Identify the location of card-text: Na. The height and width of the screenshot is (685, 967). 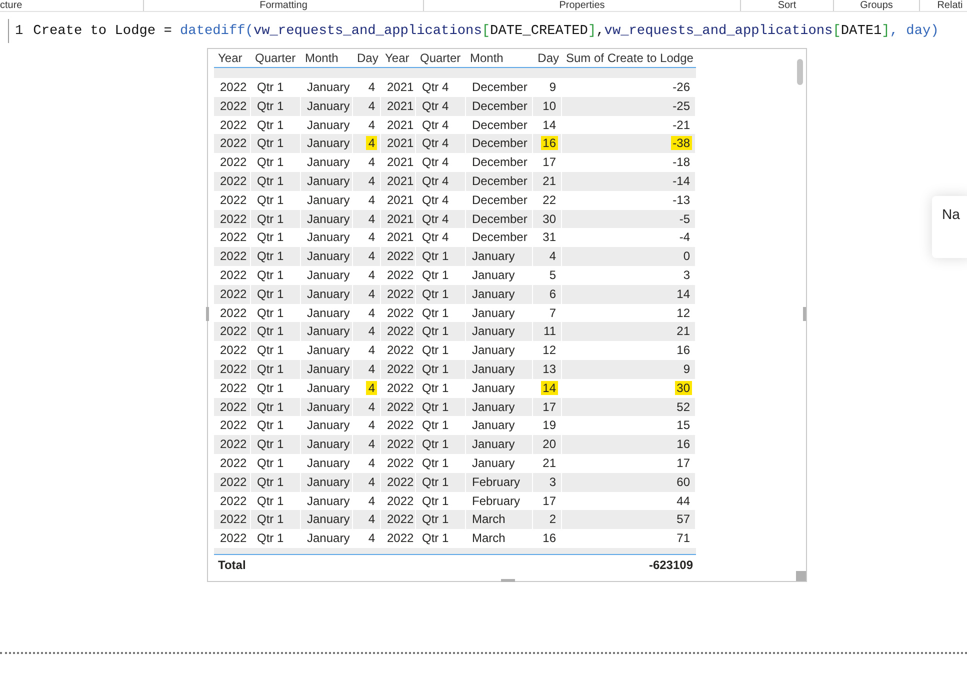
(951, 214).